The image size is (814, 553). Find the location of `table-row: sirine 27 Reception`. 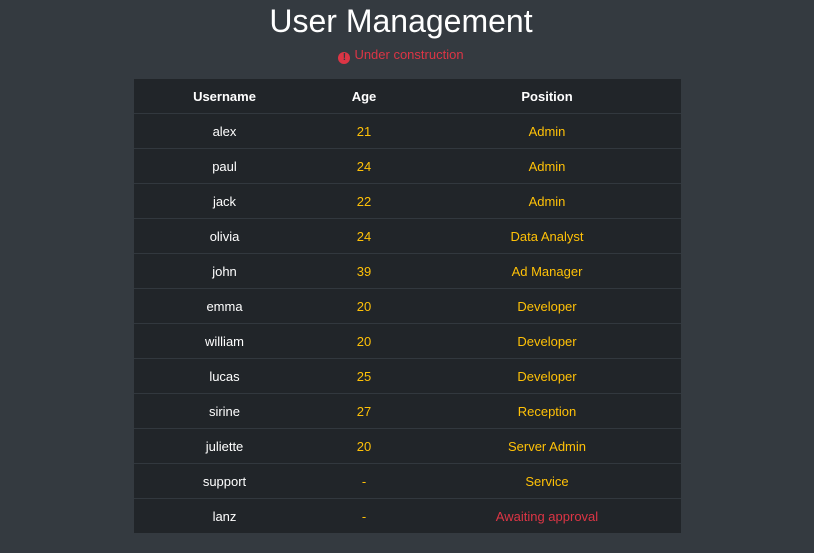

table-row: sirine 27 Reception is located at coordinates (407, 411).